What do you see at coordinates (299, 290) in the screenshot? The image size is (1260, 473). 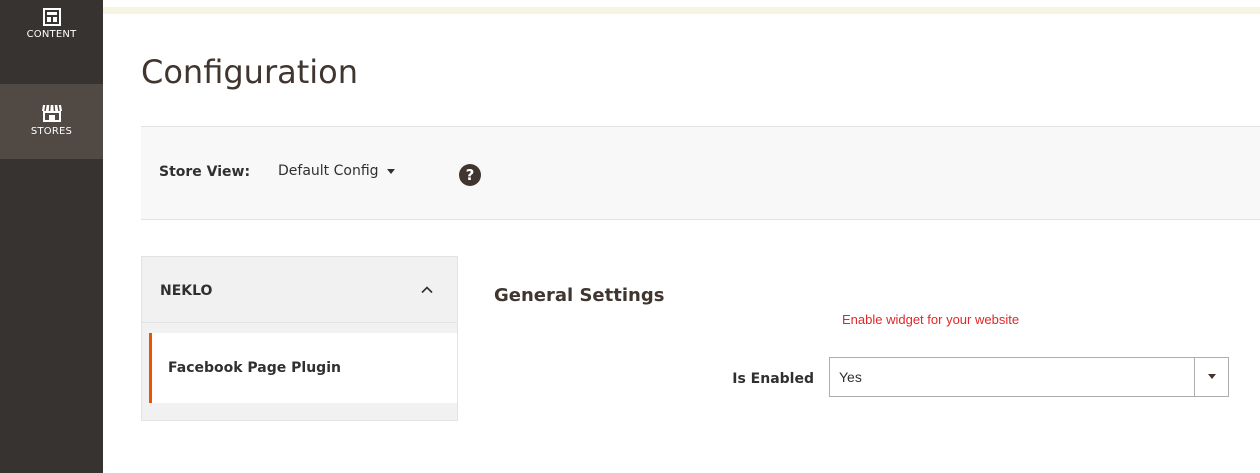 I see `tab-group-neklo: NEKLO` at bounding box center [299, 290].